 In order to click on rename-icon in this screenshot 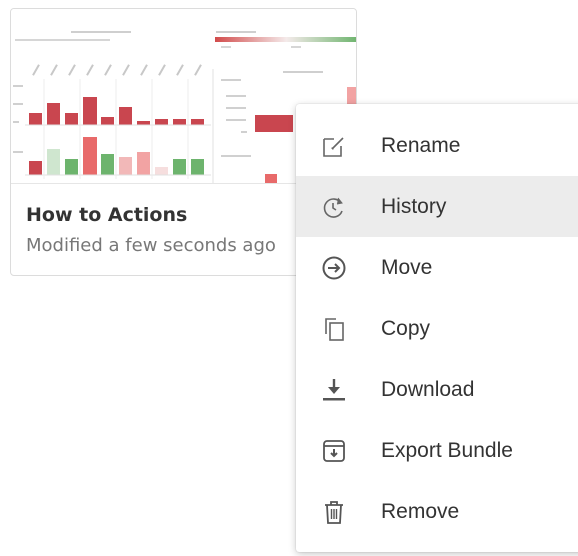, I will do `click(334, 146)`.